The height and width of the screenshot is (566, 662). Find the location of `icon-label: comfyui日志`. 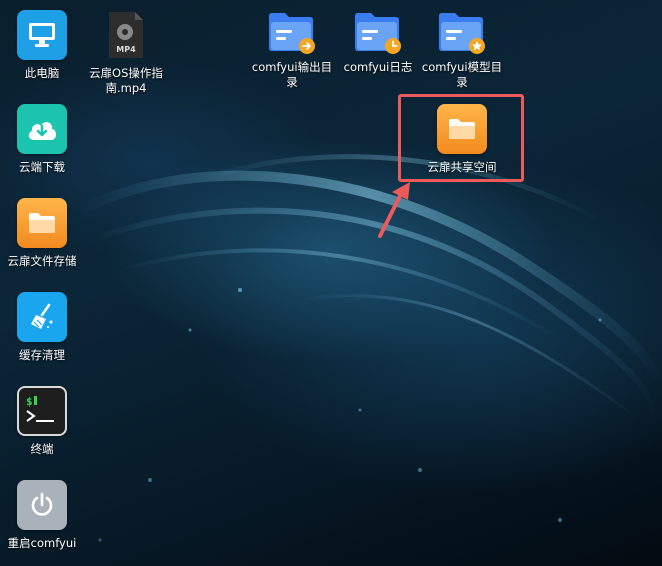

icon-label: comfyui日志 is located at coordinates (378, 67).